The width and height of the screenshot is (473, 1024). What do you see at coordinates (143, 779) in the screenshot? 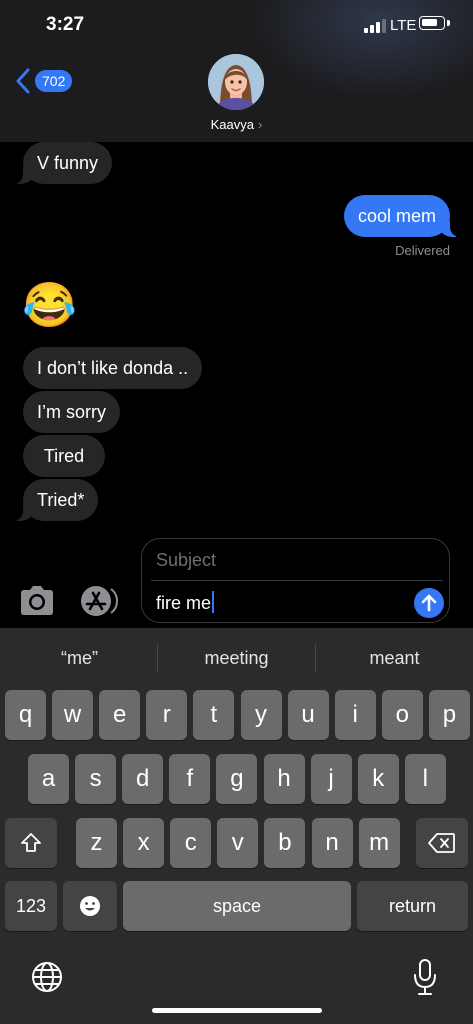
I see `key-d: d` at bounding box center [143, 779].